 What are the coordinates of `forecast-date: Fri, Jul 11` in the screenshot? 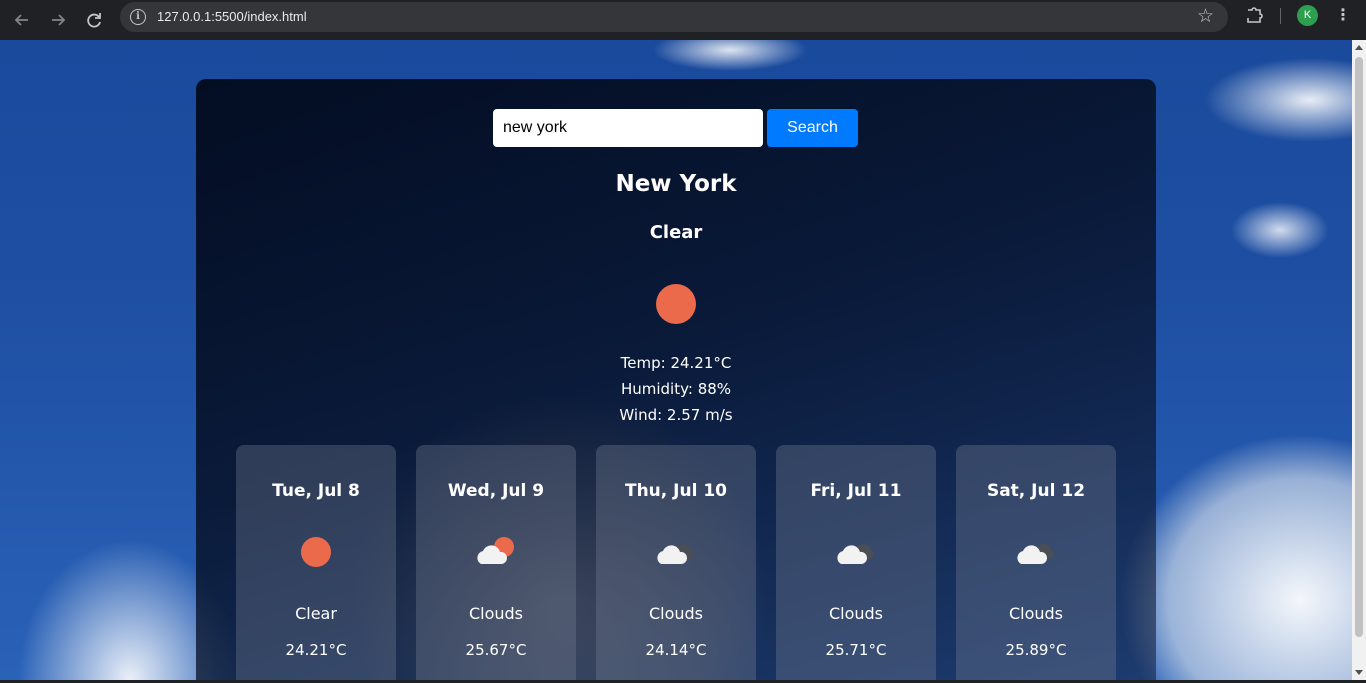 It's located at (856, 491).